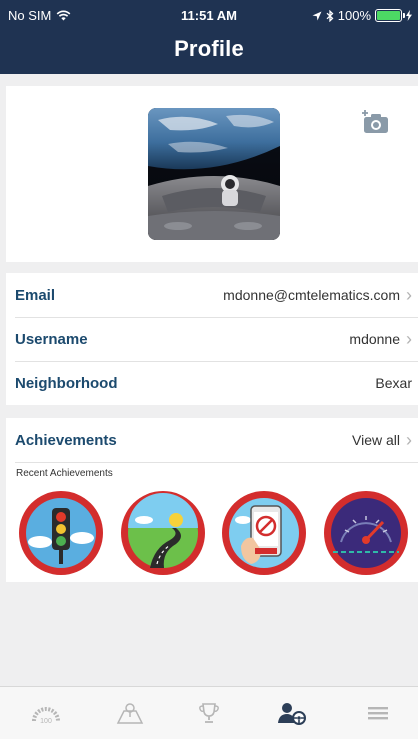  I want to click on tab-bar: 100, so click(209, 712).